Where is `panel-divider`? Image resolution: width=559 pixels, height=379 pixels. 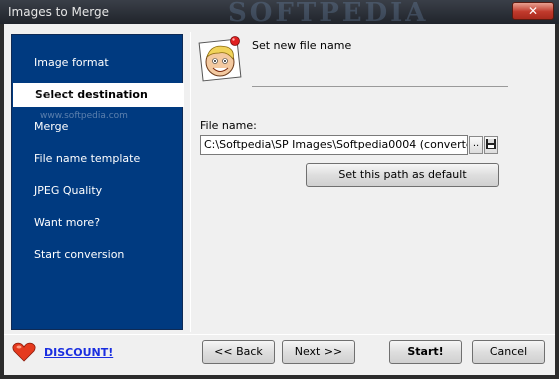
panel-divider is located at coordinates (190, 182).